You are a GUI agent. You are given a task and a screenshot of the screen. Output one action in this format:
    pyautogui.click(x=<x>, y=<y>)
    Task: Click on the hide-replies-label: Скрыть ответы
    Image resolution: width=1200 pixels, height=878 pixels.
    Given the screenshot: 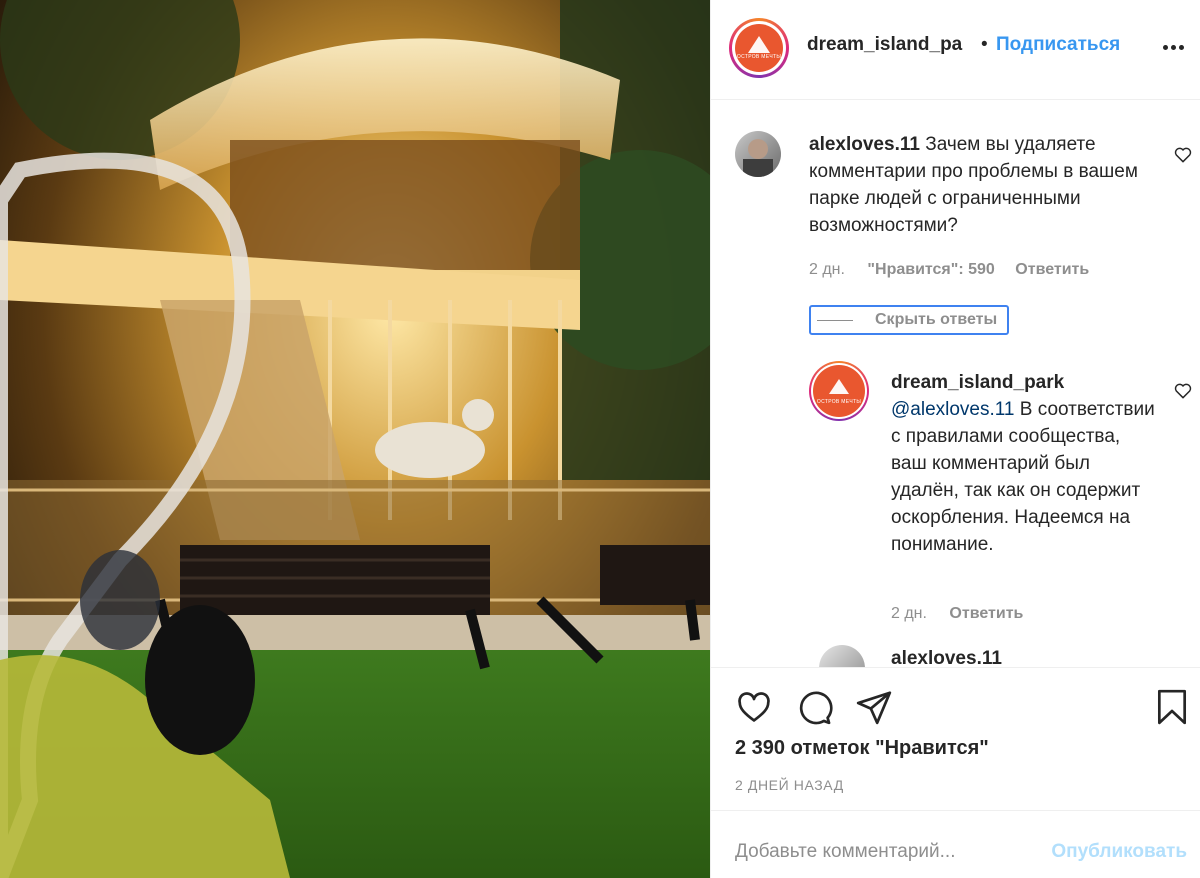 What is the action you would take?
    pyautogui.click(x=936, y=319)
    